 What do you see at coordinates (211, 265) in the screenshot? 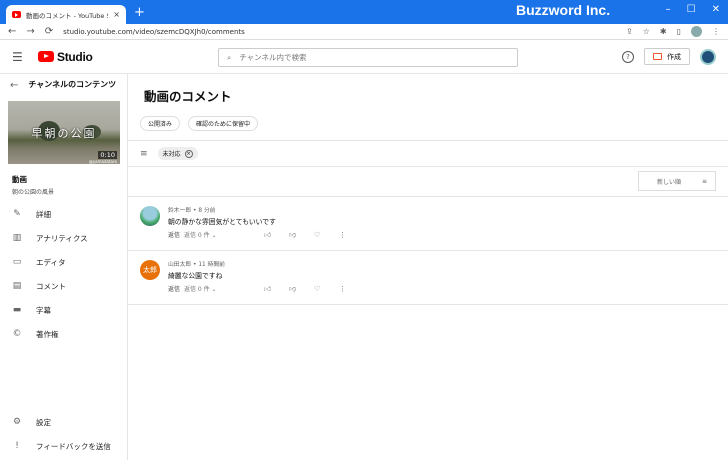
I see `comment-time: 11 時間前` at bounding box center [211, 265].